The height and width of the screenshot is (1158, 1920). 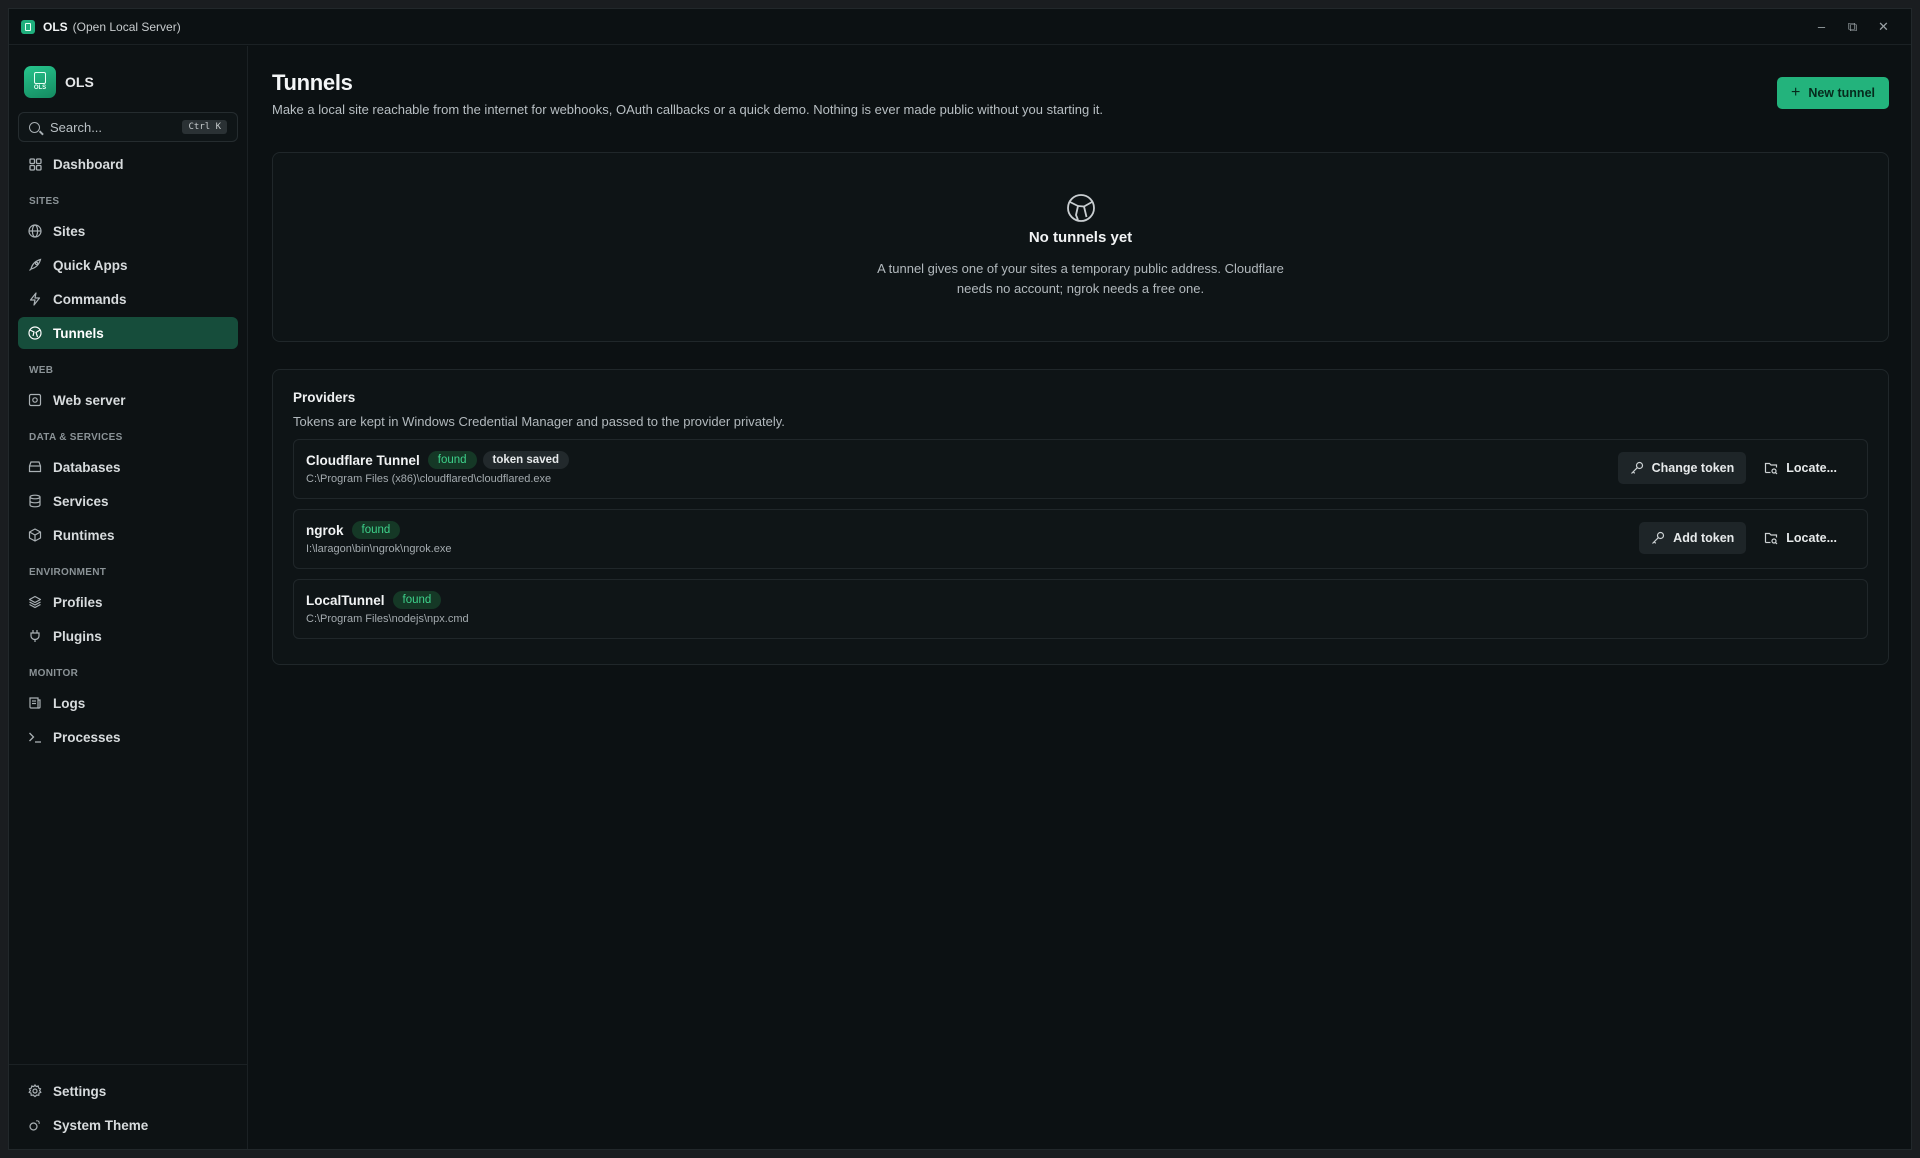 What do you see at coordinates (1704, 538) in the screenshot?
I see `add-token-label: Add token` at bounding box center [1704, 538].